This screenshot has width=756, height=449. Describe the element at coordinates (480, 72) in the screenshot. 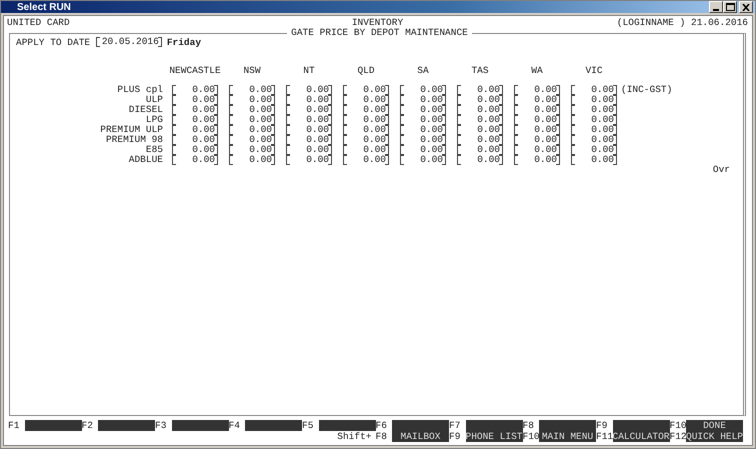

I see `column-header: TAS` at that location.